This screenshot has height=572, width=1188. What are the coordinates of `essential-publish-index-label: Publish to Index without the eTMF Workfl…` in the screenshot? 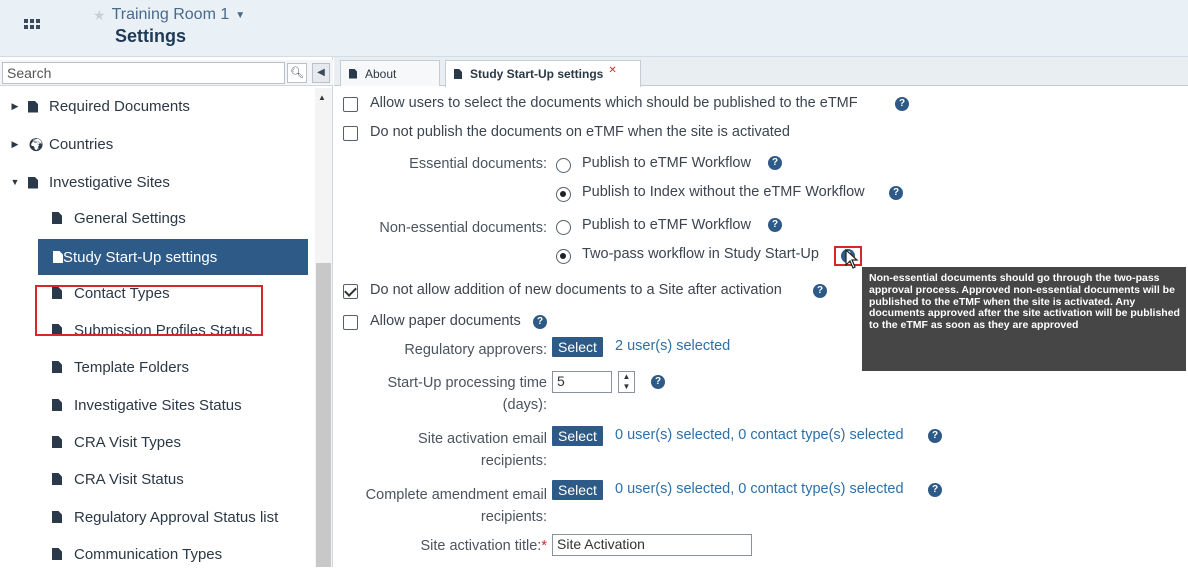 It's located at (723, 192).